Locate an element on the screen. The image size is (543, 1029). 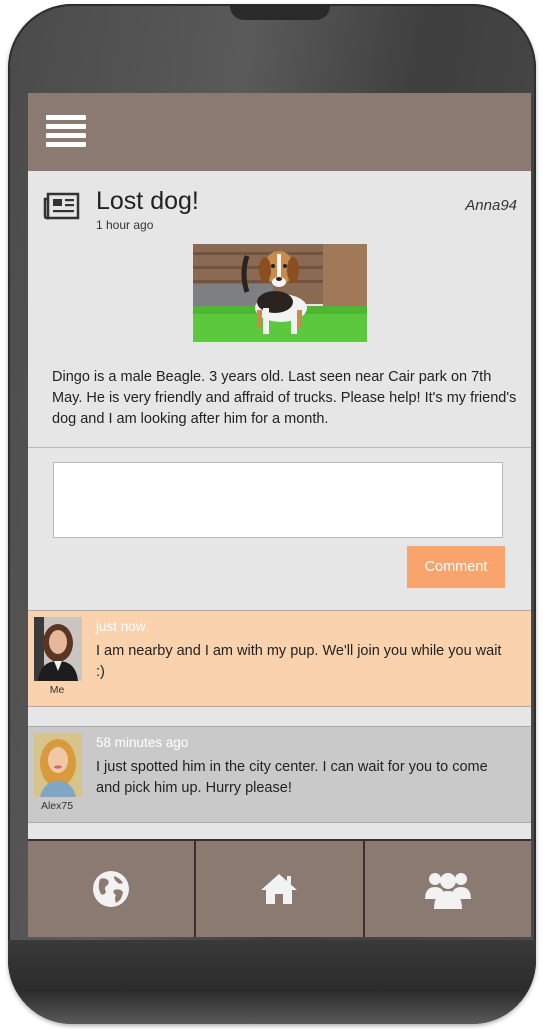
comment-input is located at coordinates (278, 500).